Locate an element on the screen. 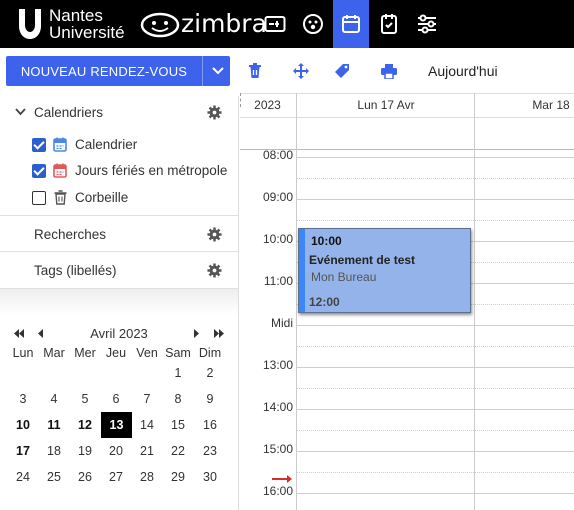 This screenshot has height=510, width=574. hour-label: 16:00 is located at coordinates (277, 491).